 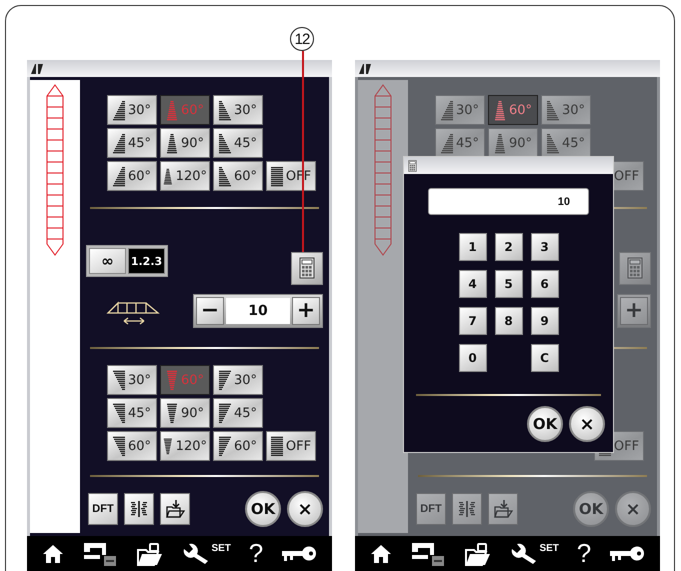 I want to click on minus-button: −, so click(x=210, y=311).